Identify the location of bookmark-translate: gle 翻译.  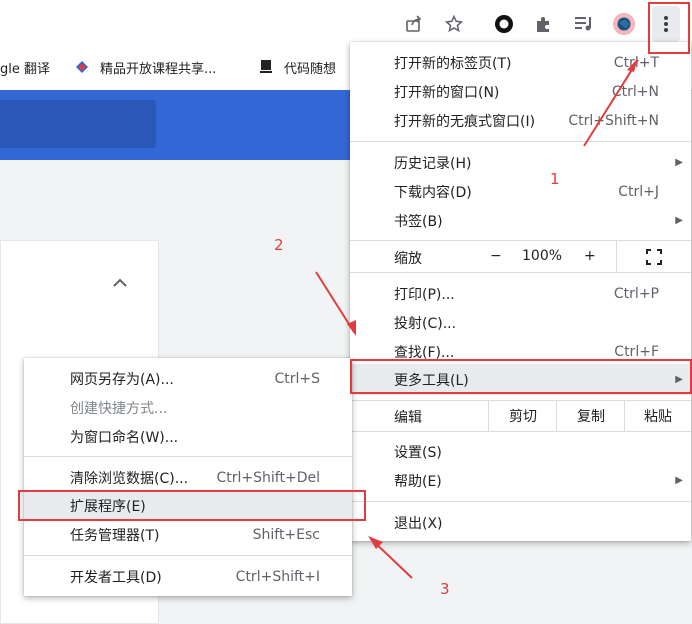
(25, 67).